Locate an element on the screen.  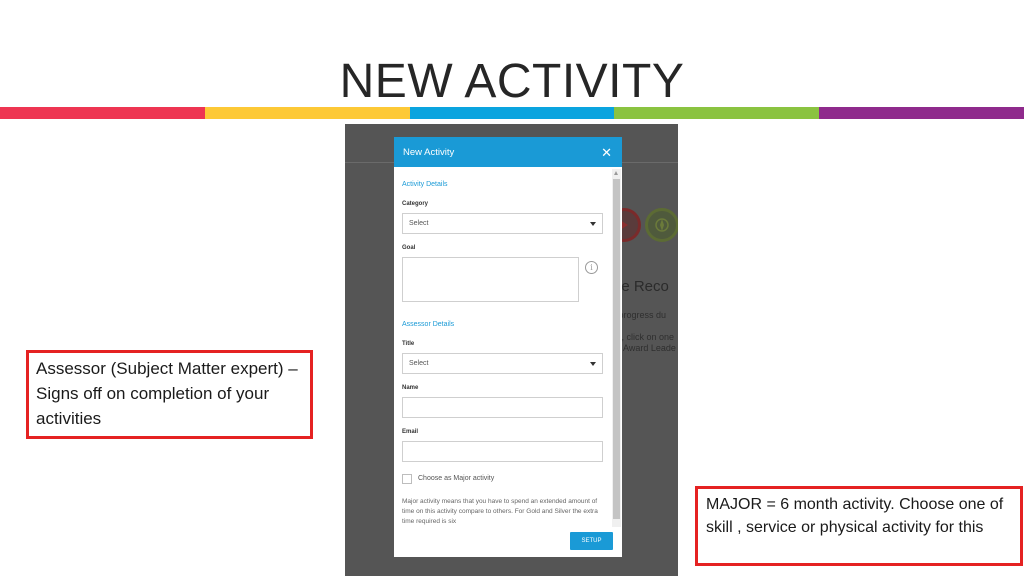
color-bar is located at coordinates (512, 113).